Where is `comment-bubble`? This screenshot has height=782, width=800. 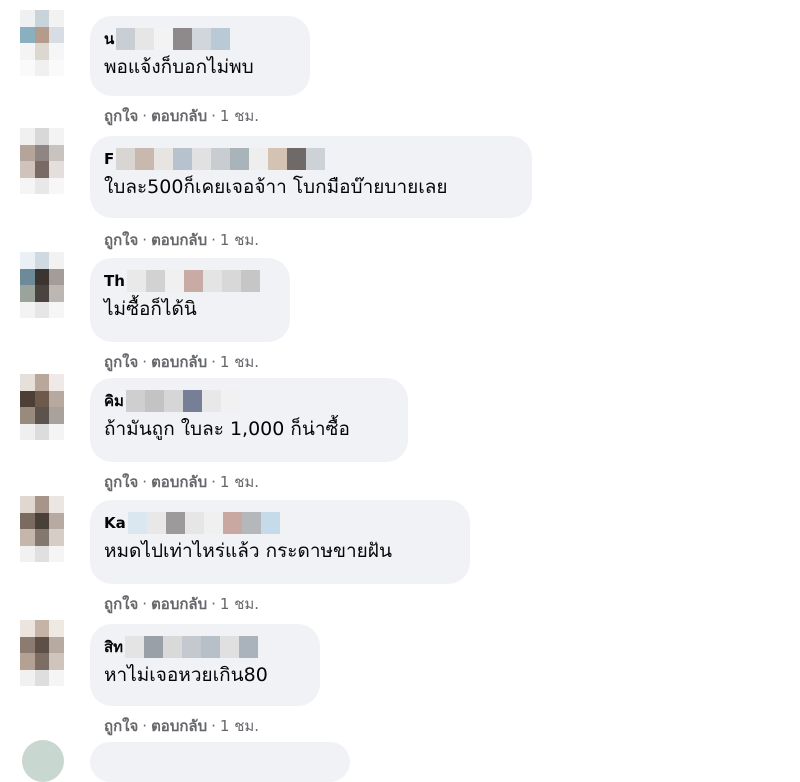 comment-bubble is located at coordinates (220, 762).